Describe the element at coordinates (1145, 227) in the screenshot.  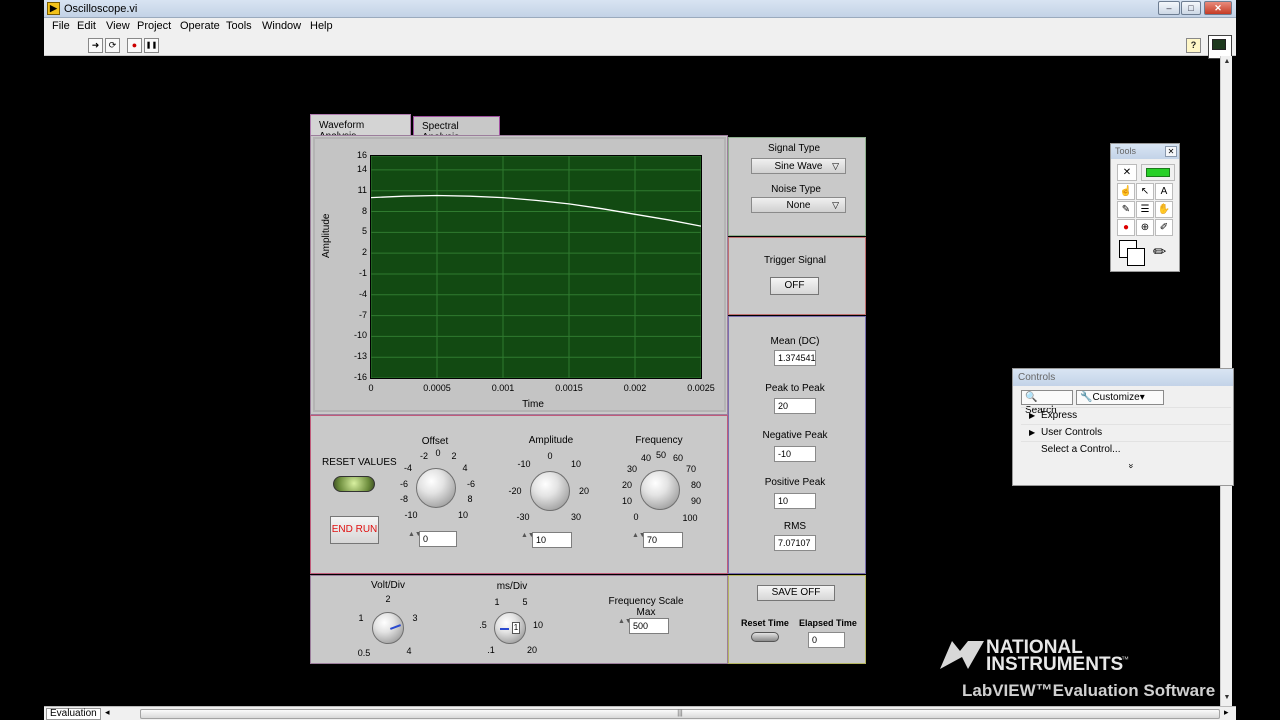
I see `probe-tool-icon: ⊕` at that location.